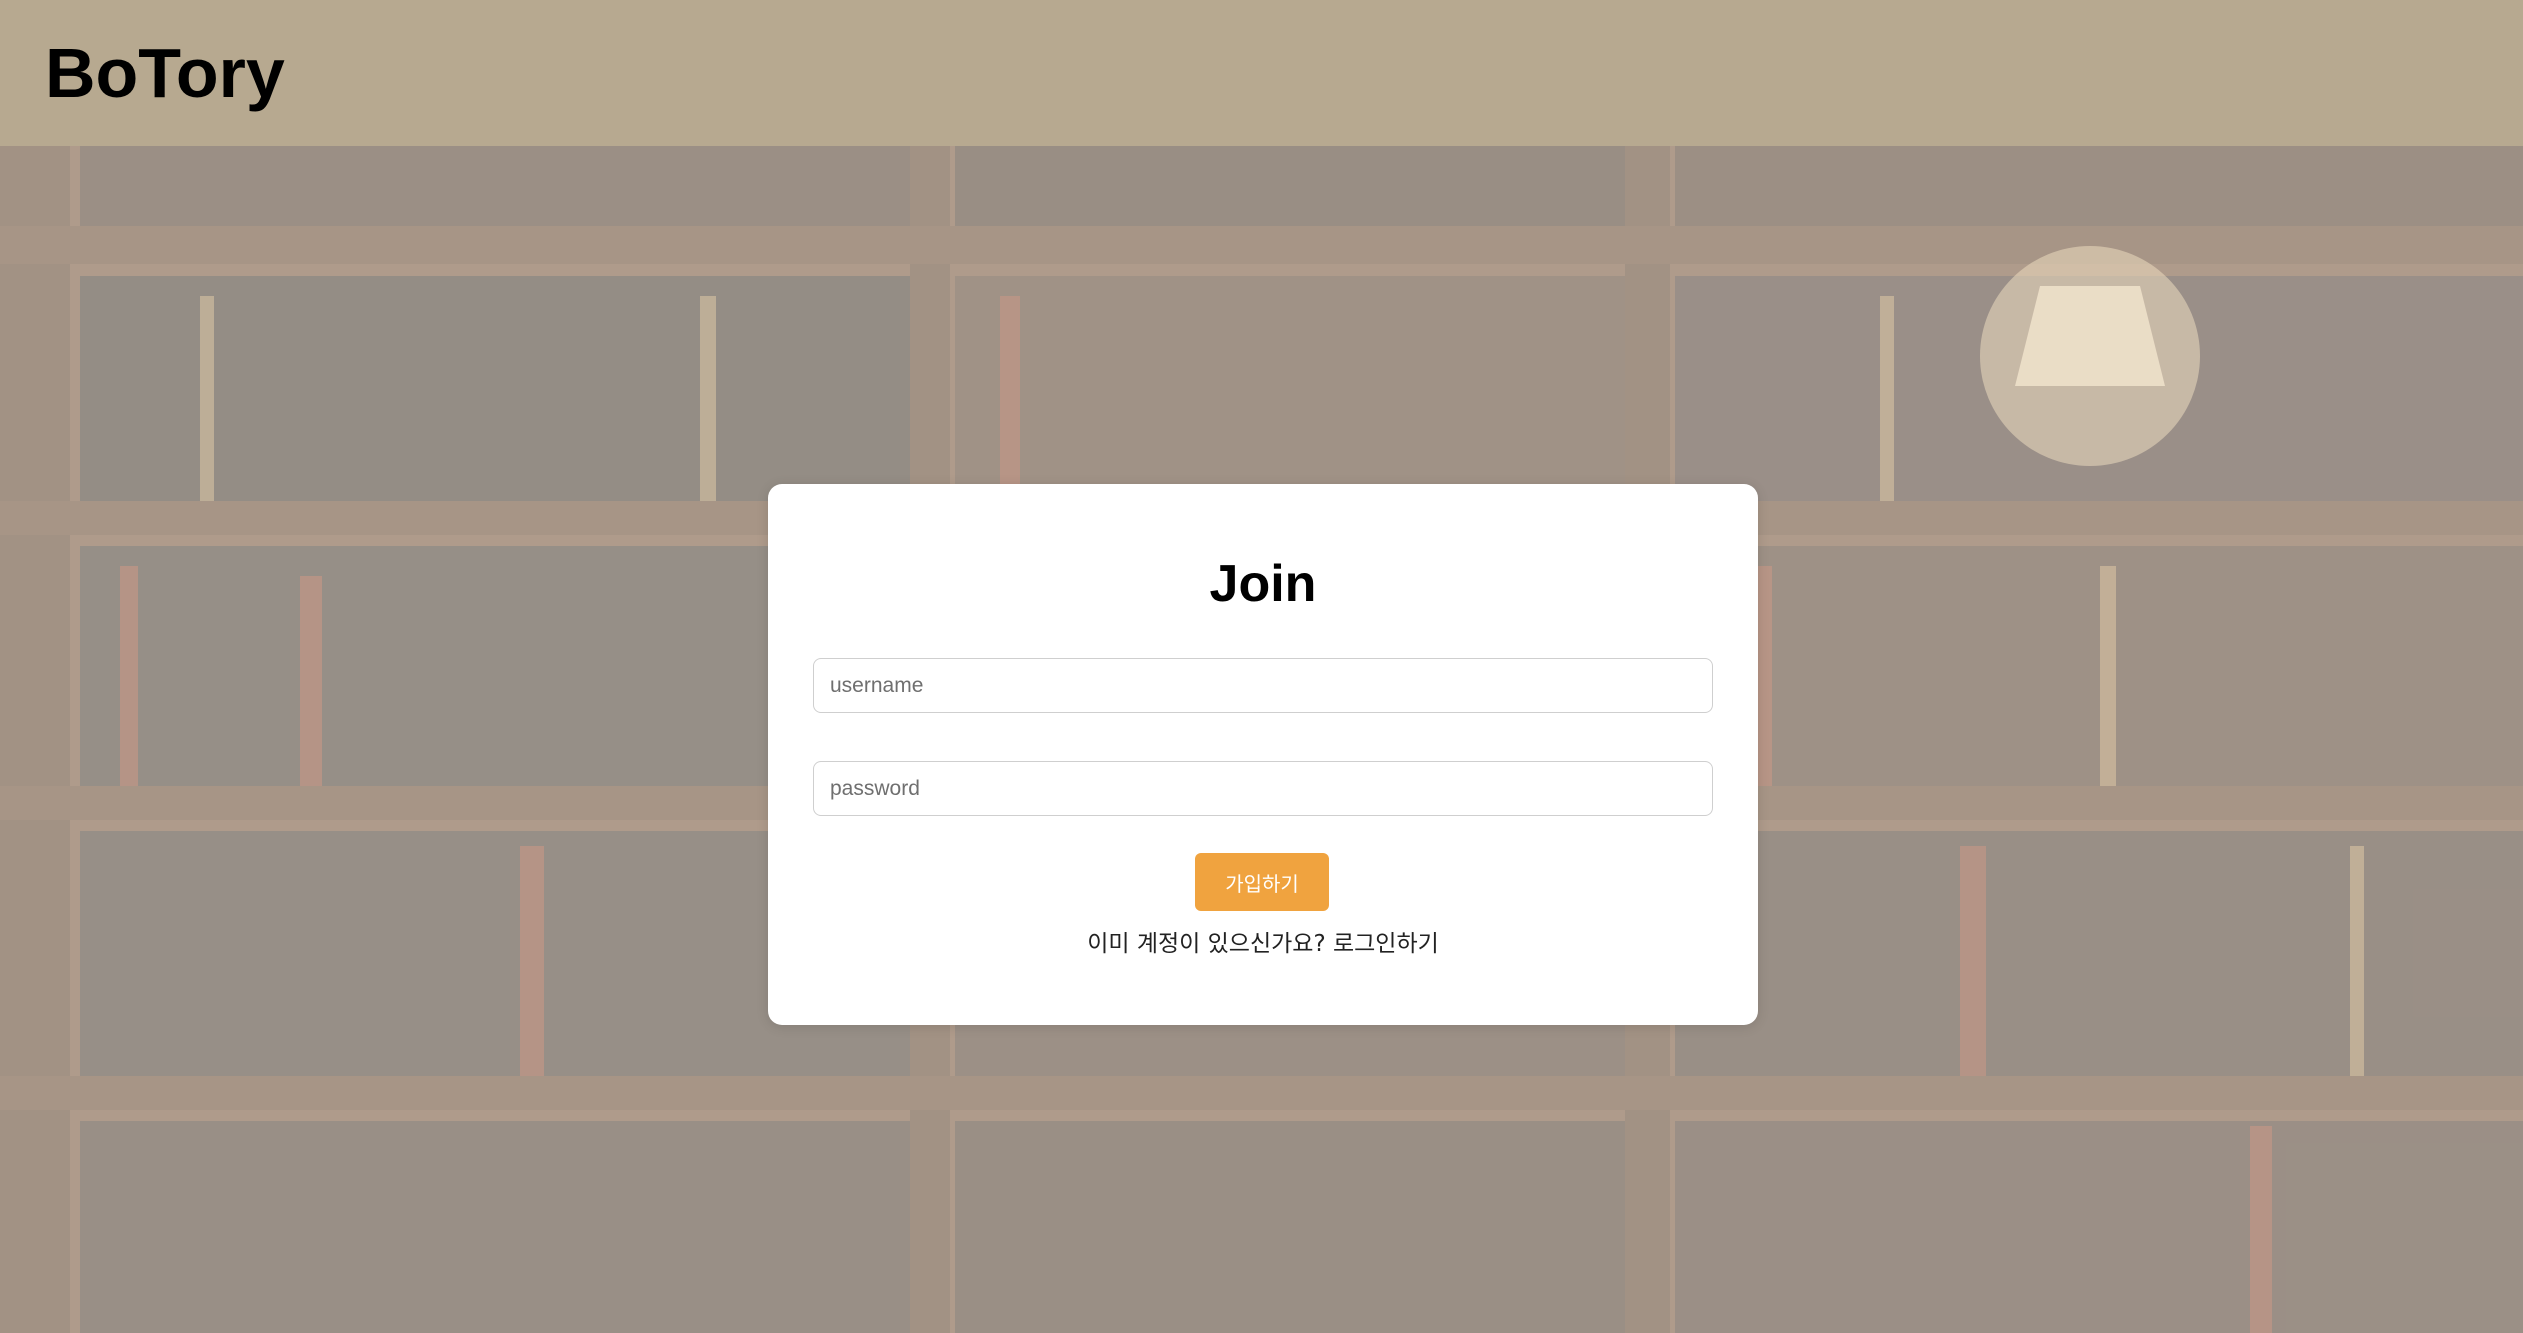 Image resolution: width=2523 pixels, height=1333 pixels. Describe the element at coordinates (1386, 944) in the screenshot. I see `login-link: 로그인하기` at that location.